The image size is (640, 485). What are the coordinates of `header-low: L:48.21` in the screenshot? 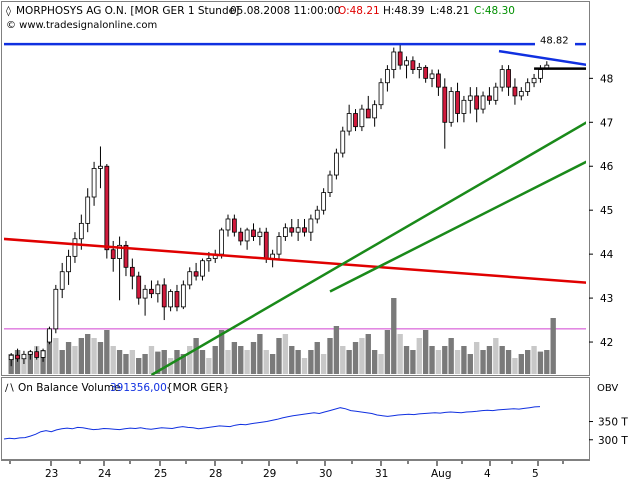 It's located at (449, 11).